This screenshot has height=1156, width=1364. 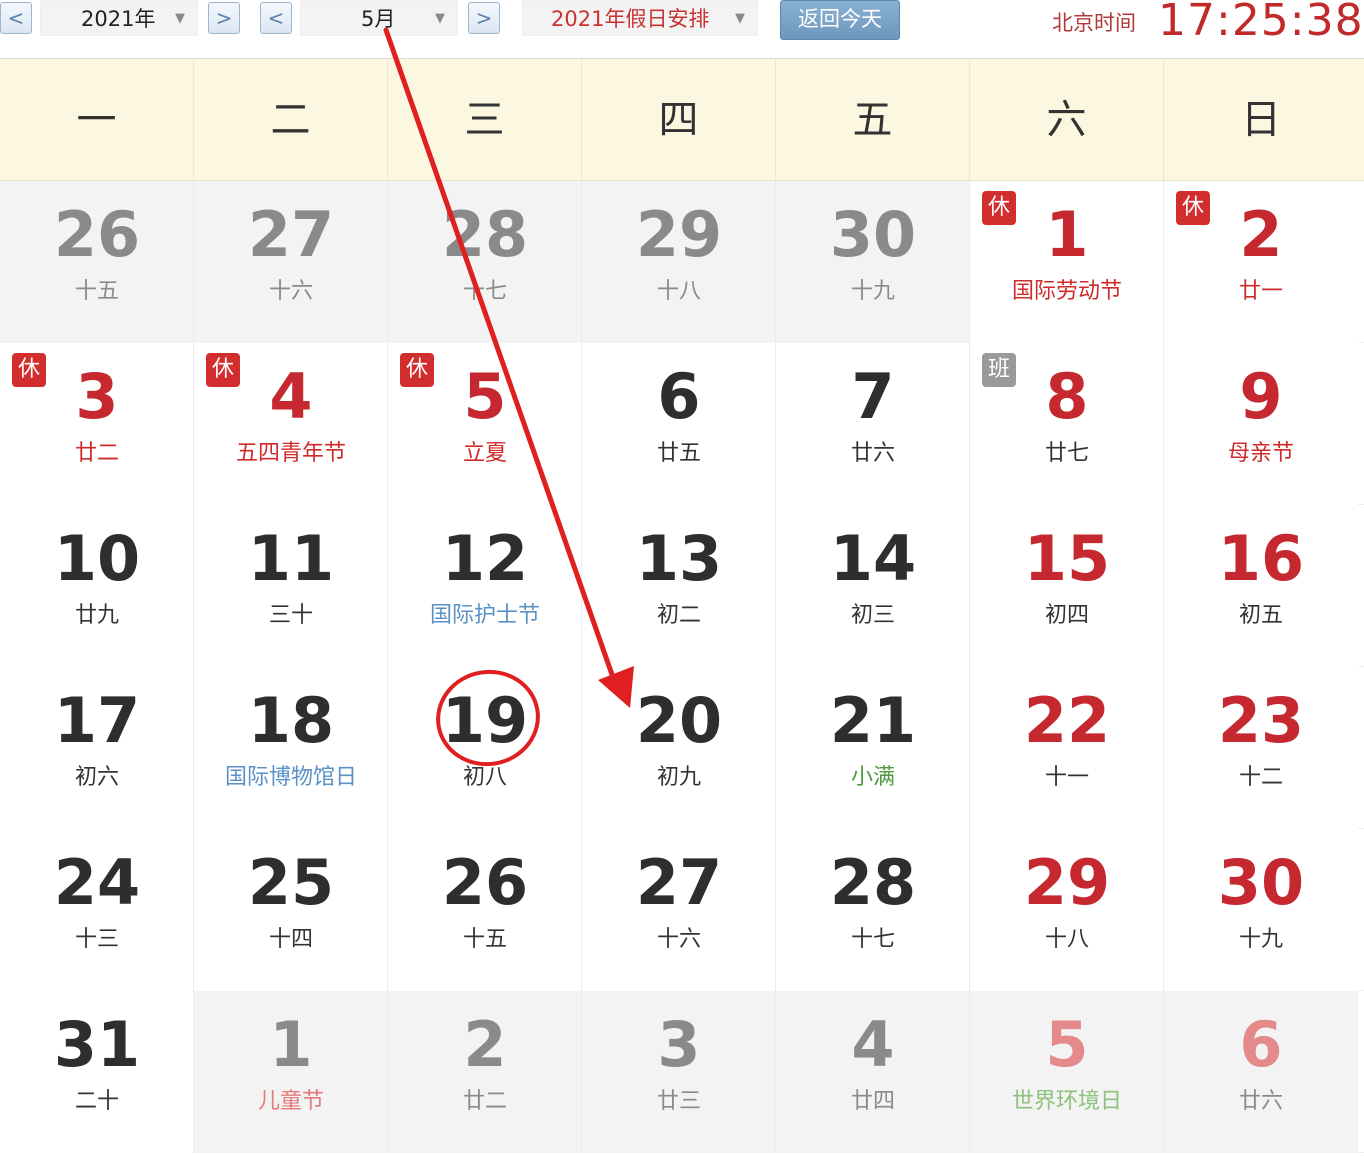 I want to click on prev-year-button: <, so click(x=16, y=18).